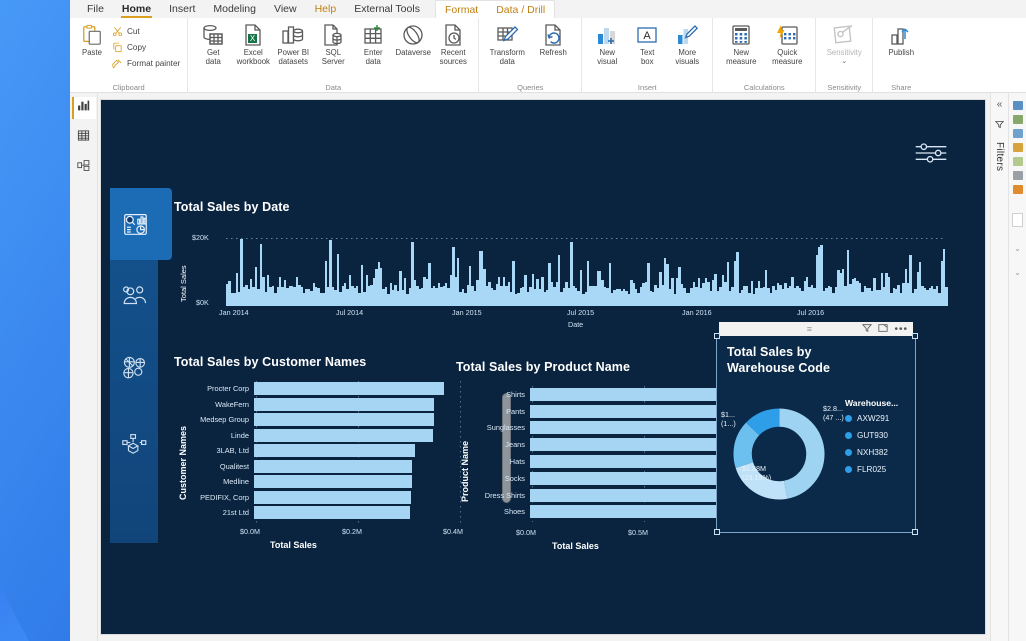 The height and width of the screenshot is (641, 1026). Describe the element at coordinates (1017, 367) in the screenshot. I see `visualizations-pane-clipped: ⌄ ⌄` at that location.